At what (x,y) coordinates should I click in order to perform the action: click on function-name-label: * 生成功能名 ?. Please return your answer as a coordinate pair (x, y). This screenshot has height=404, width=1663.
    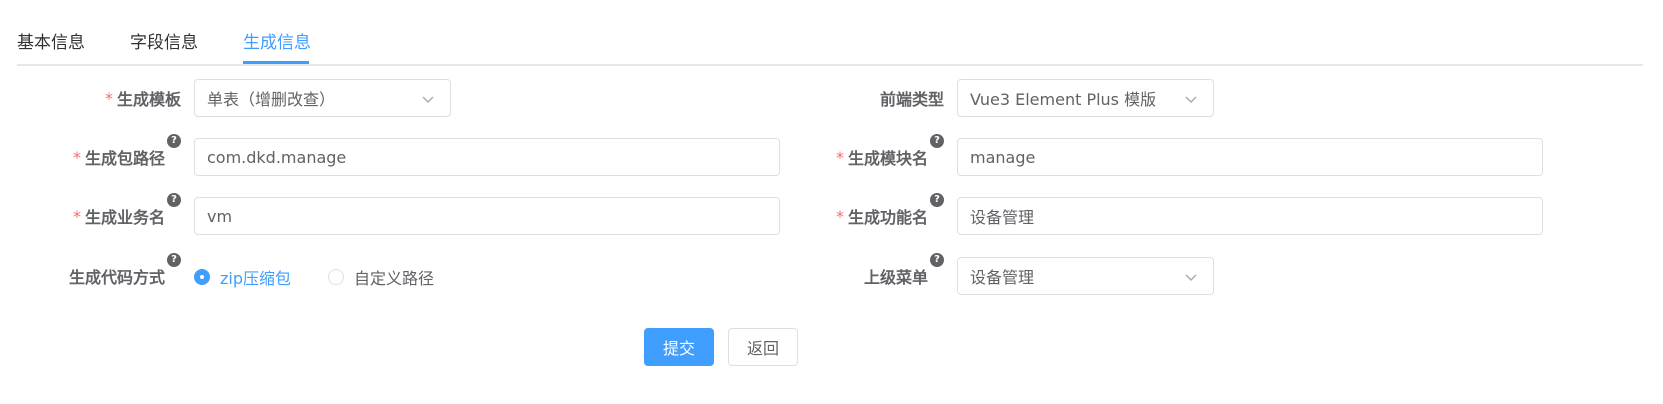
    Looking at the image, I should click on (889, 214).